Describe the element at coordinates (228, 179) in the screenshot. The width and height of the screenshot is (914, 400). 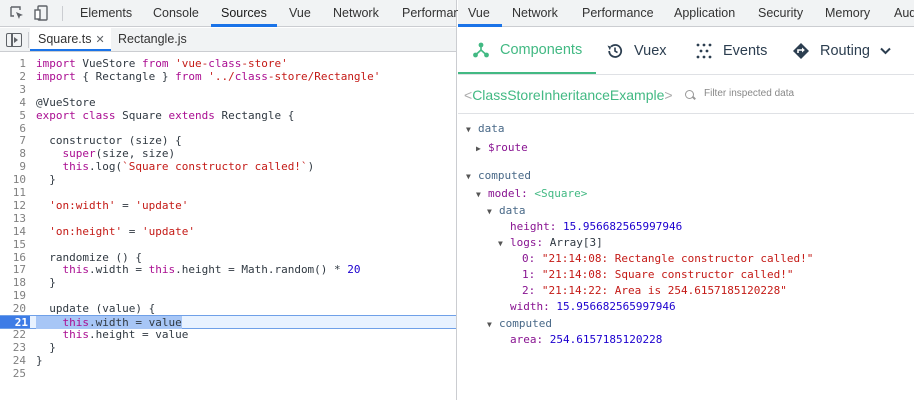
I see `code-line: 10 }` at that location.